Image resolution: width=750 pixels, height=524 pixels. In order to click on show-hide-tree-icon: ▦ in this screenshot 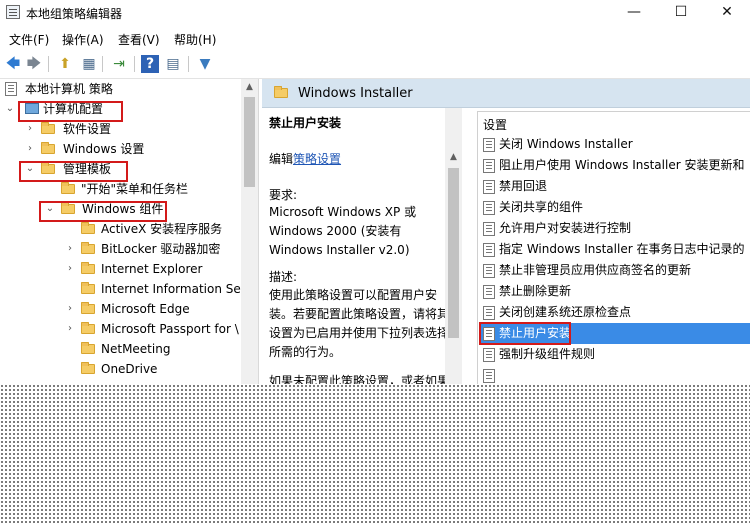, I will do `click(89, 64)`.